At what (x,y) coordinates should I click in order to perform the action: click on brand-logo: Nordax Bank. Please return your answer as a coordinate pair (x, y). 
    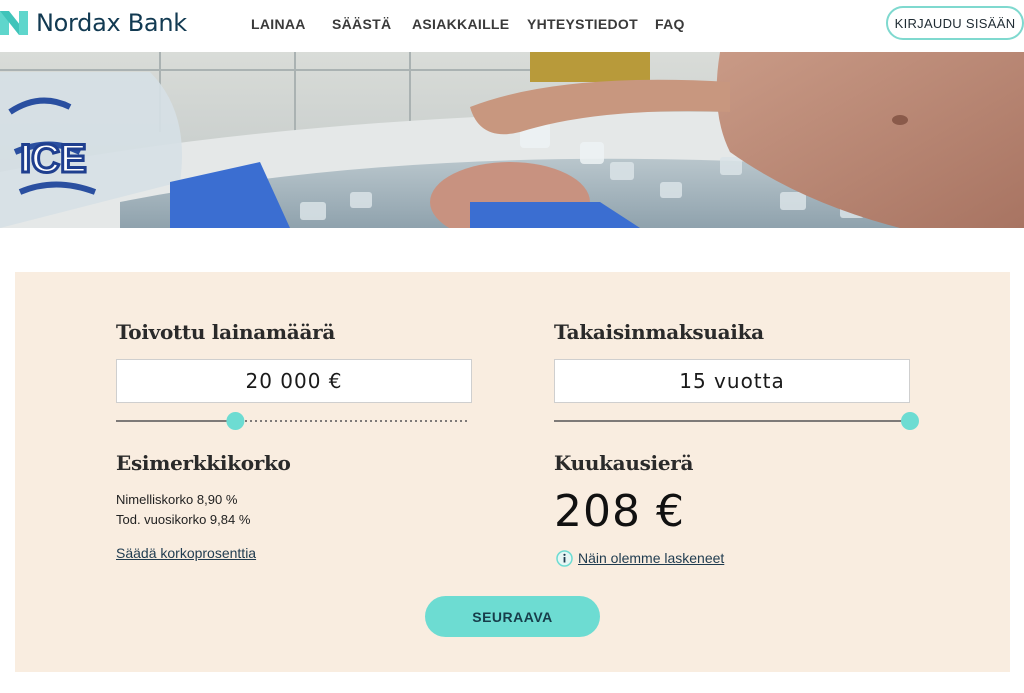
    Looking at the image, I should click on (93, 23).